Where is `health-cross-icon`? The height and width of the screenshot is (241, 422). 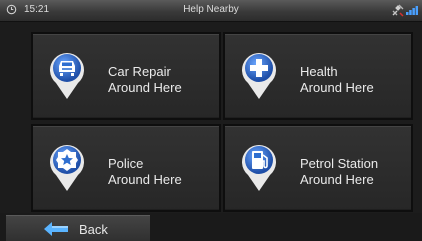
health-cross-icon is located at coordinates (259, 76).